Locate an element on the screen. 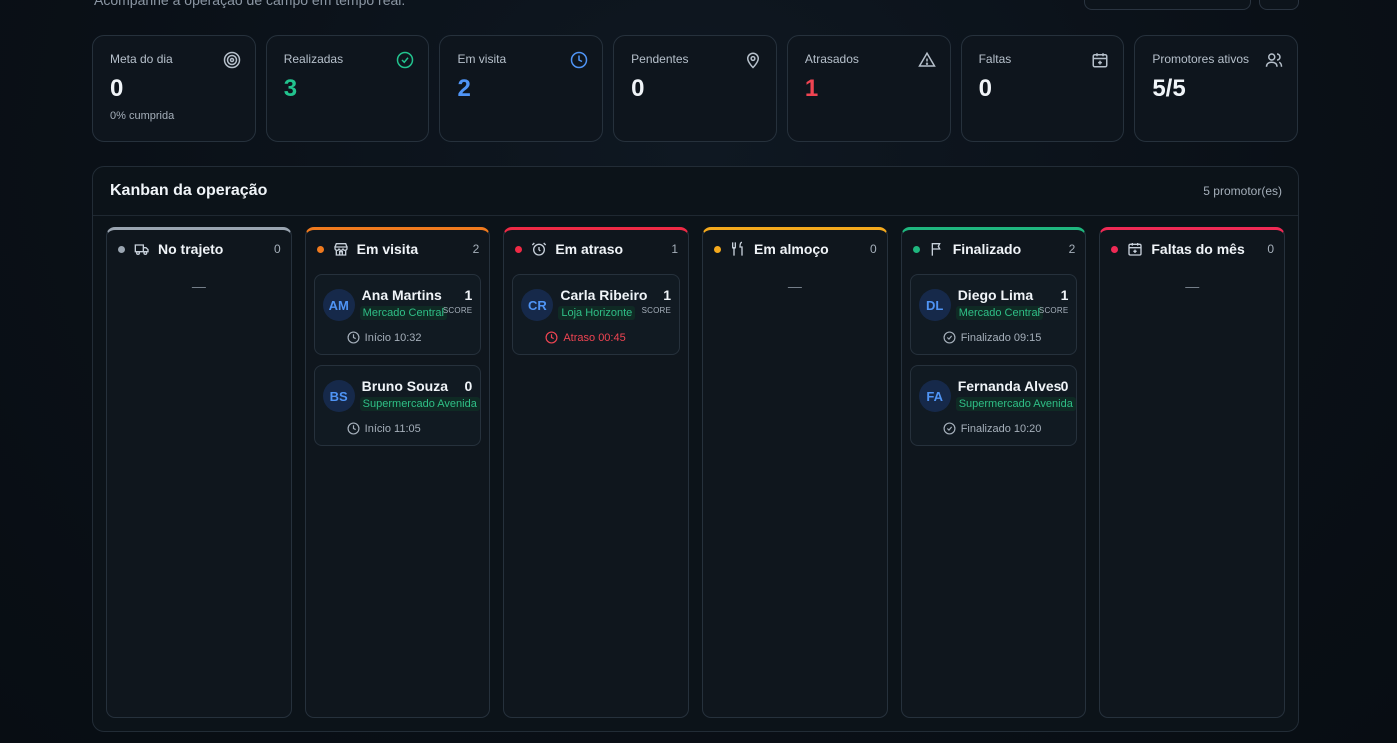  card-time: Início 10:32 is located at coordinates (384, 337).